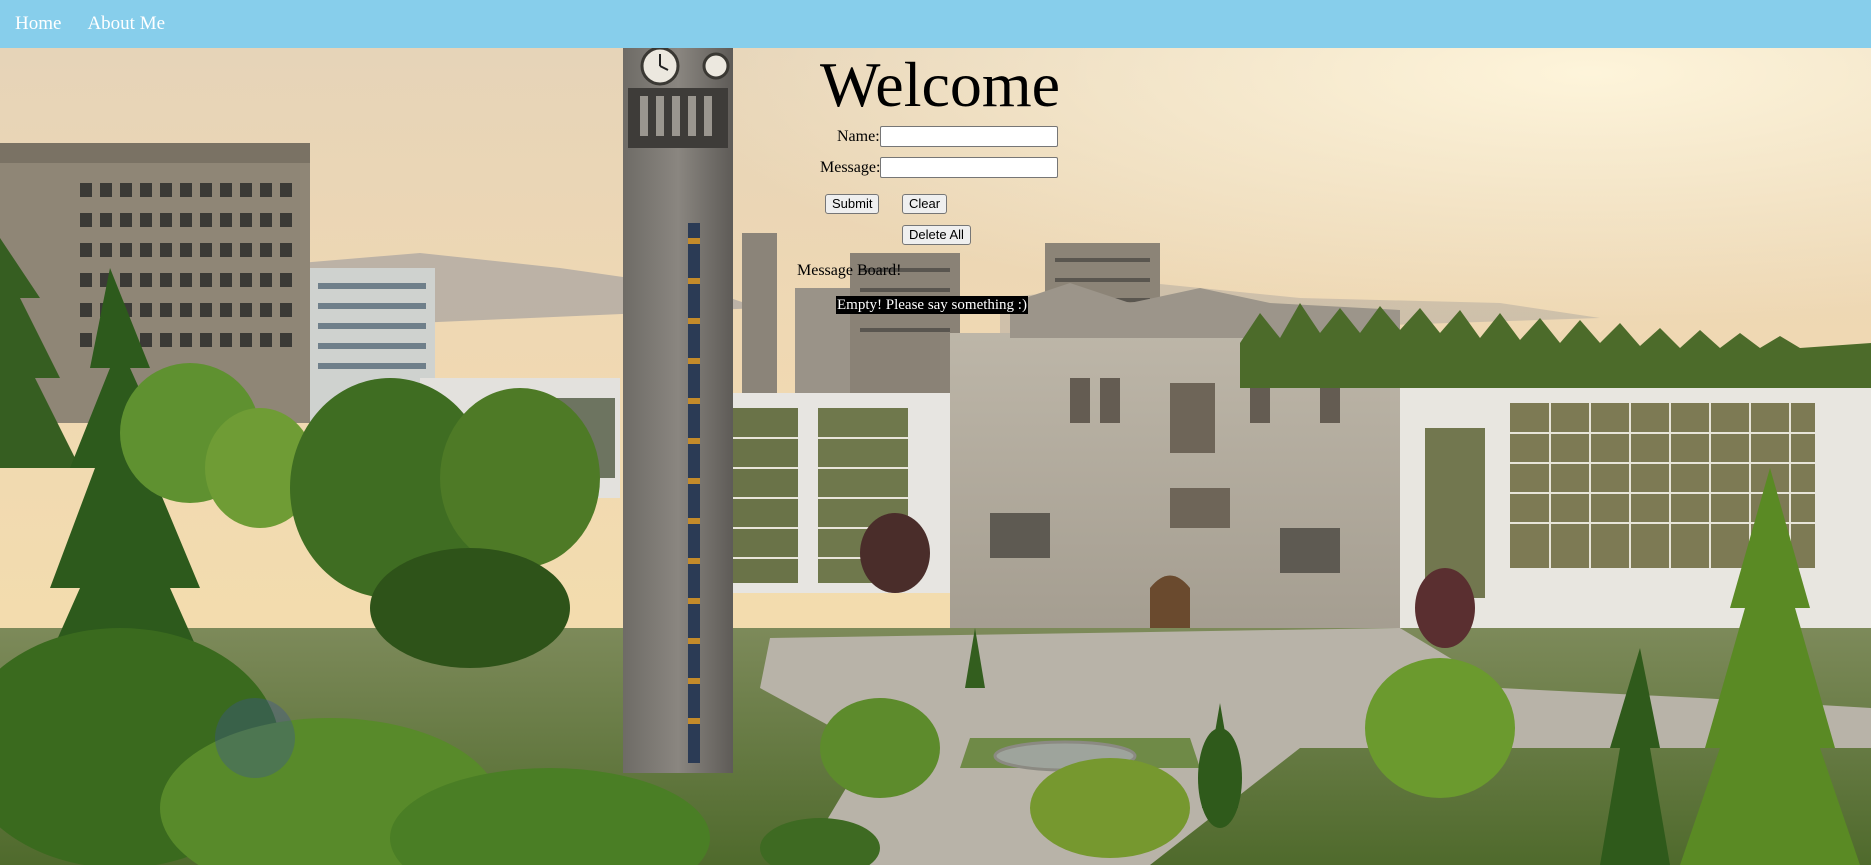 This screenshot has height=865, width=1871. I want to click on name-row: Name:, so click(947, 136).